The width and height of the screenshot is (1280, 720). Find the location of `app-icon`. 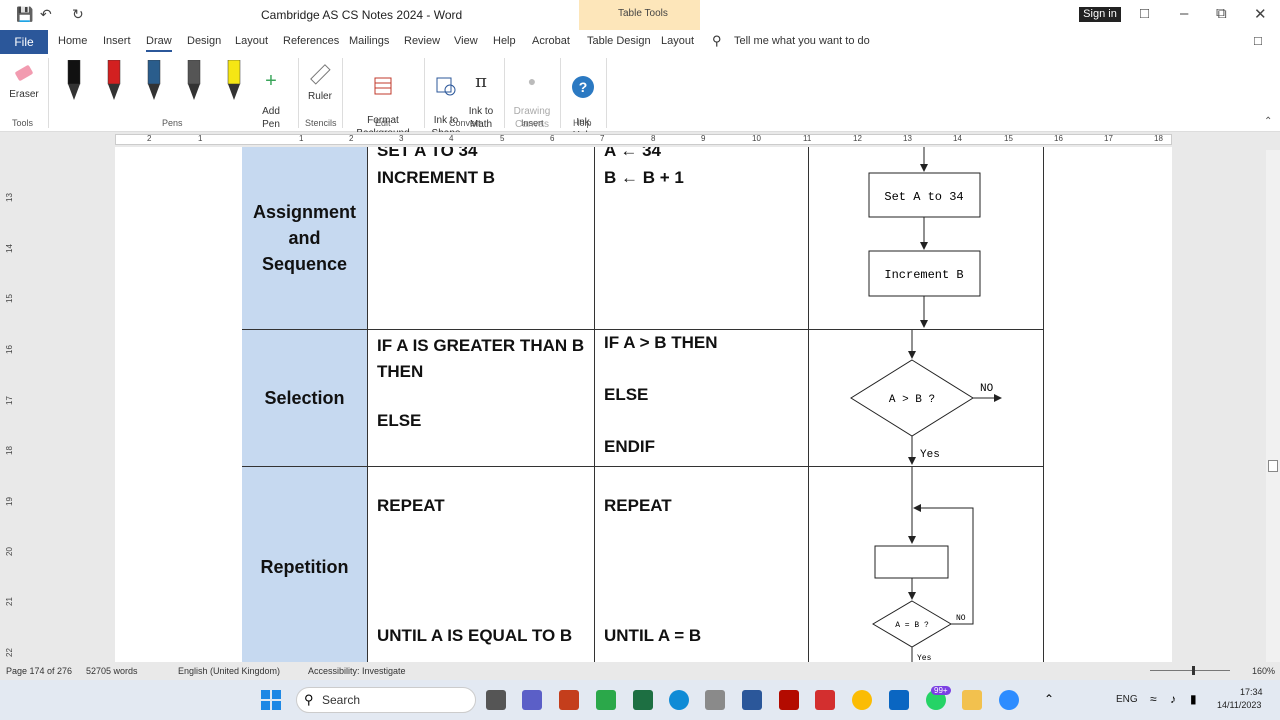

app-icon is located at coordinates (715, 700).